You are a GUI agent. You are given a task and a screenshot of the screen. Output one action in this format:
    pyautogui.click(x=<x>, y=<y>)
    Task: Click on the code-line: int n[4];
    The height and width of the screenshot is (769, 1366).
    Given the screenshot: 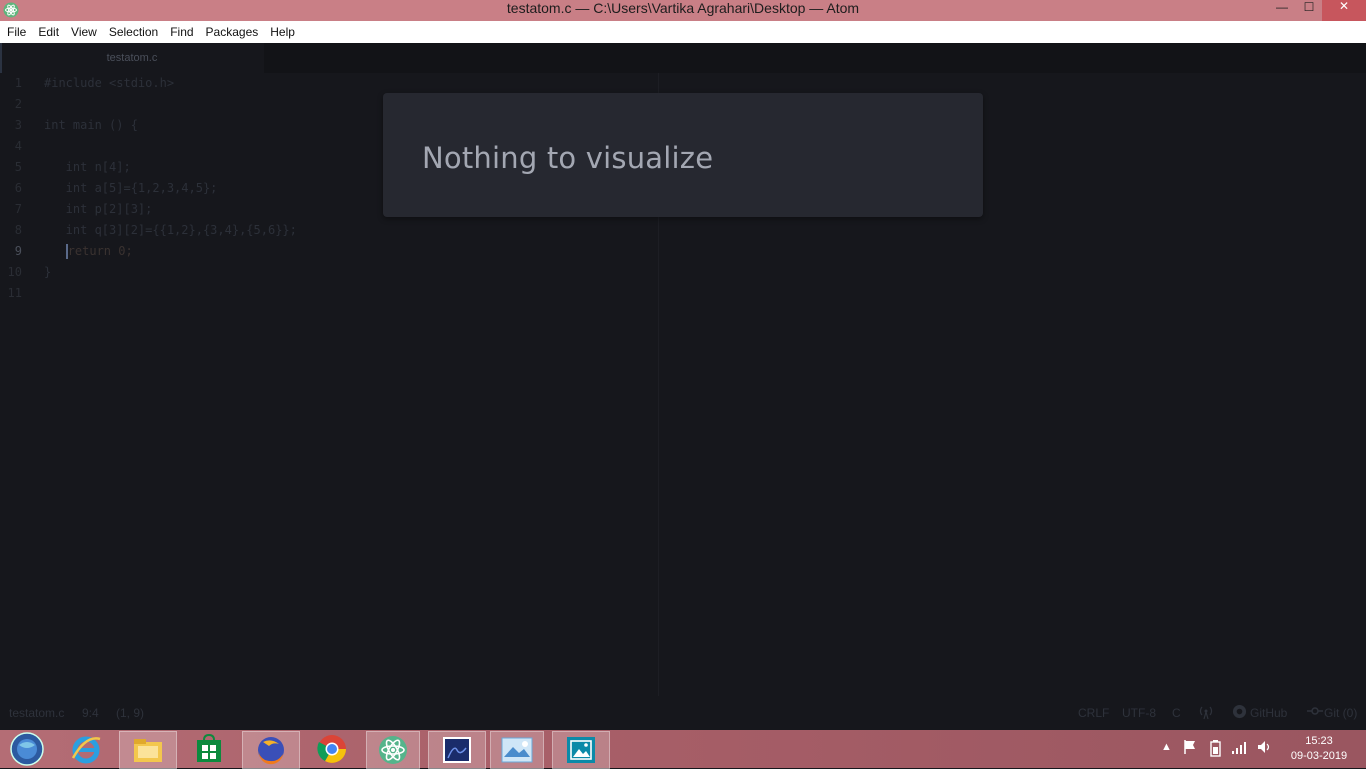 What is the action you would take?
    pyautogui.click(x=170, y=167)
    